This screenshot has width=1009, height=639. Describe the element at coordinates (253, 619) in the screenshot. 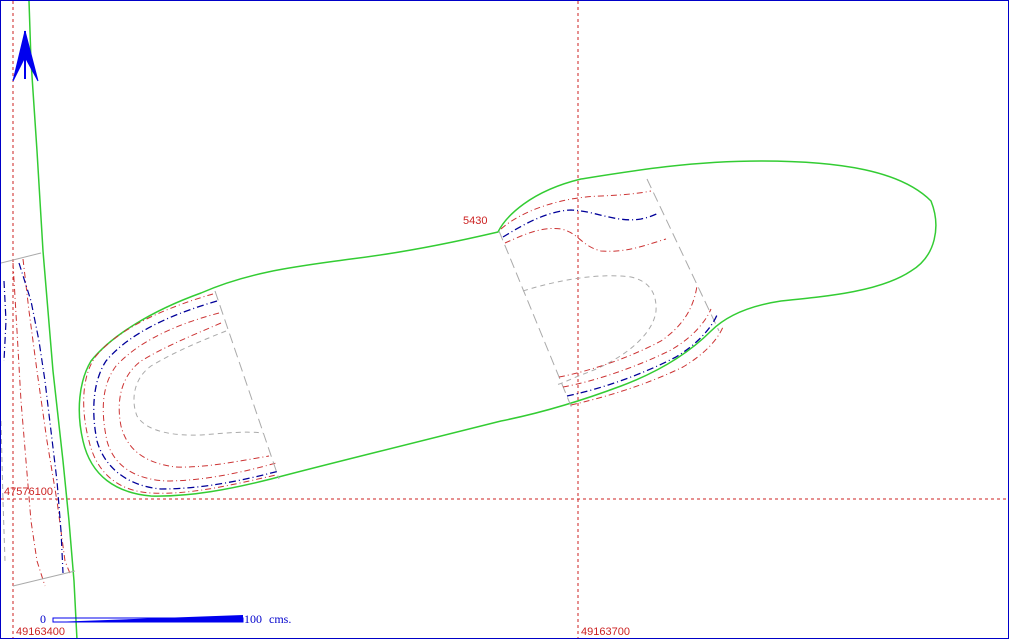

I see `scale-bar-end-label: 100` at that location.